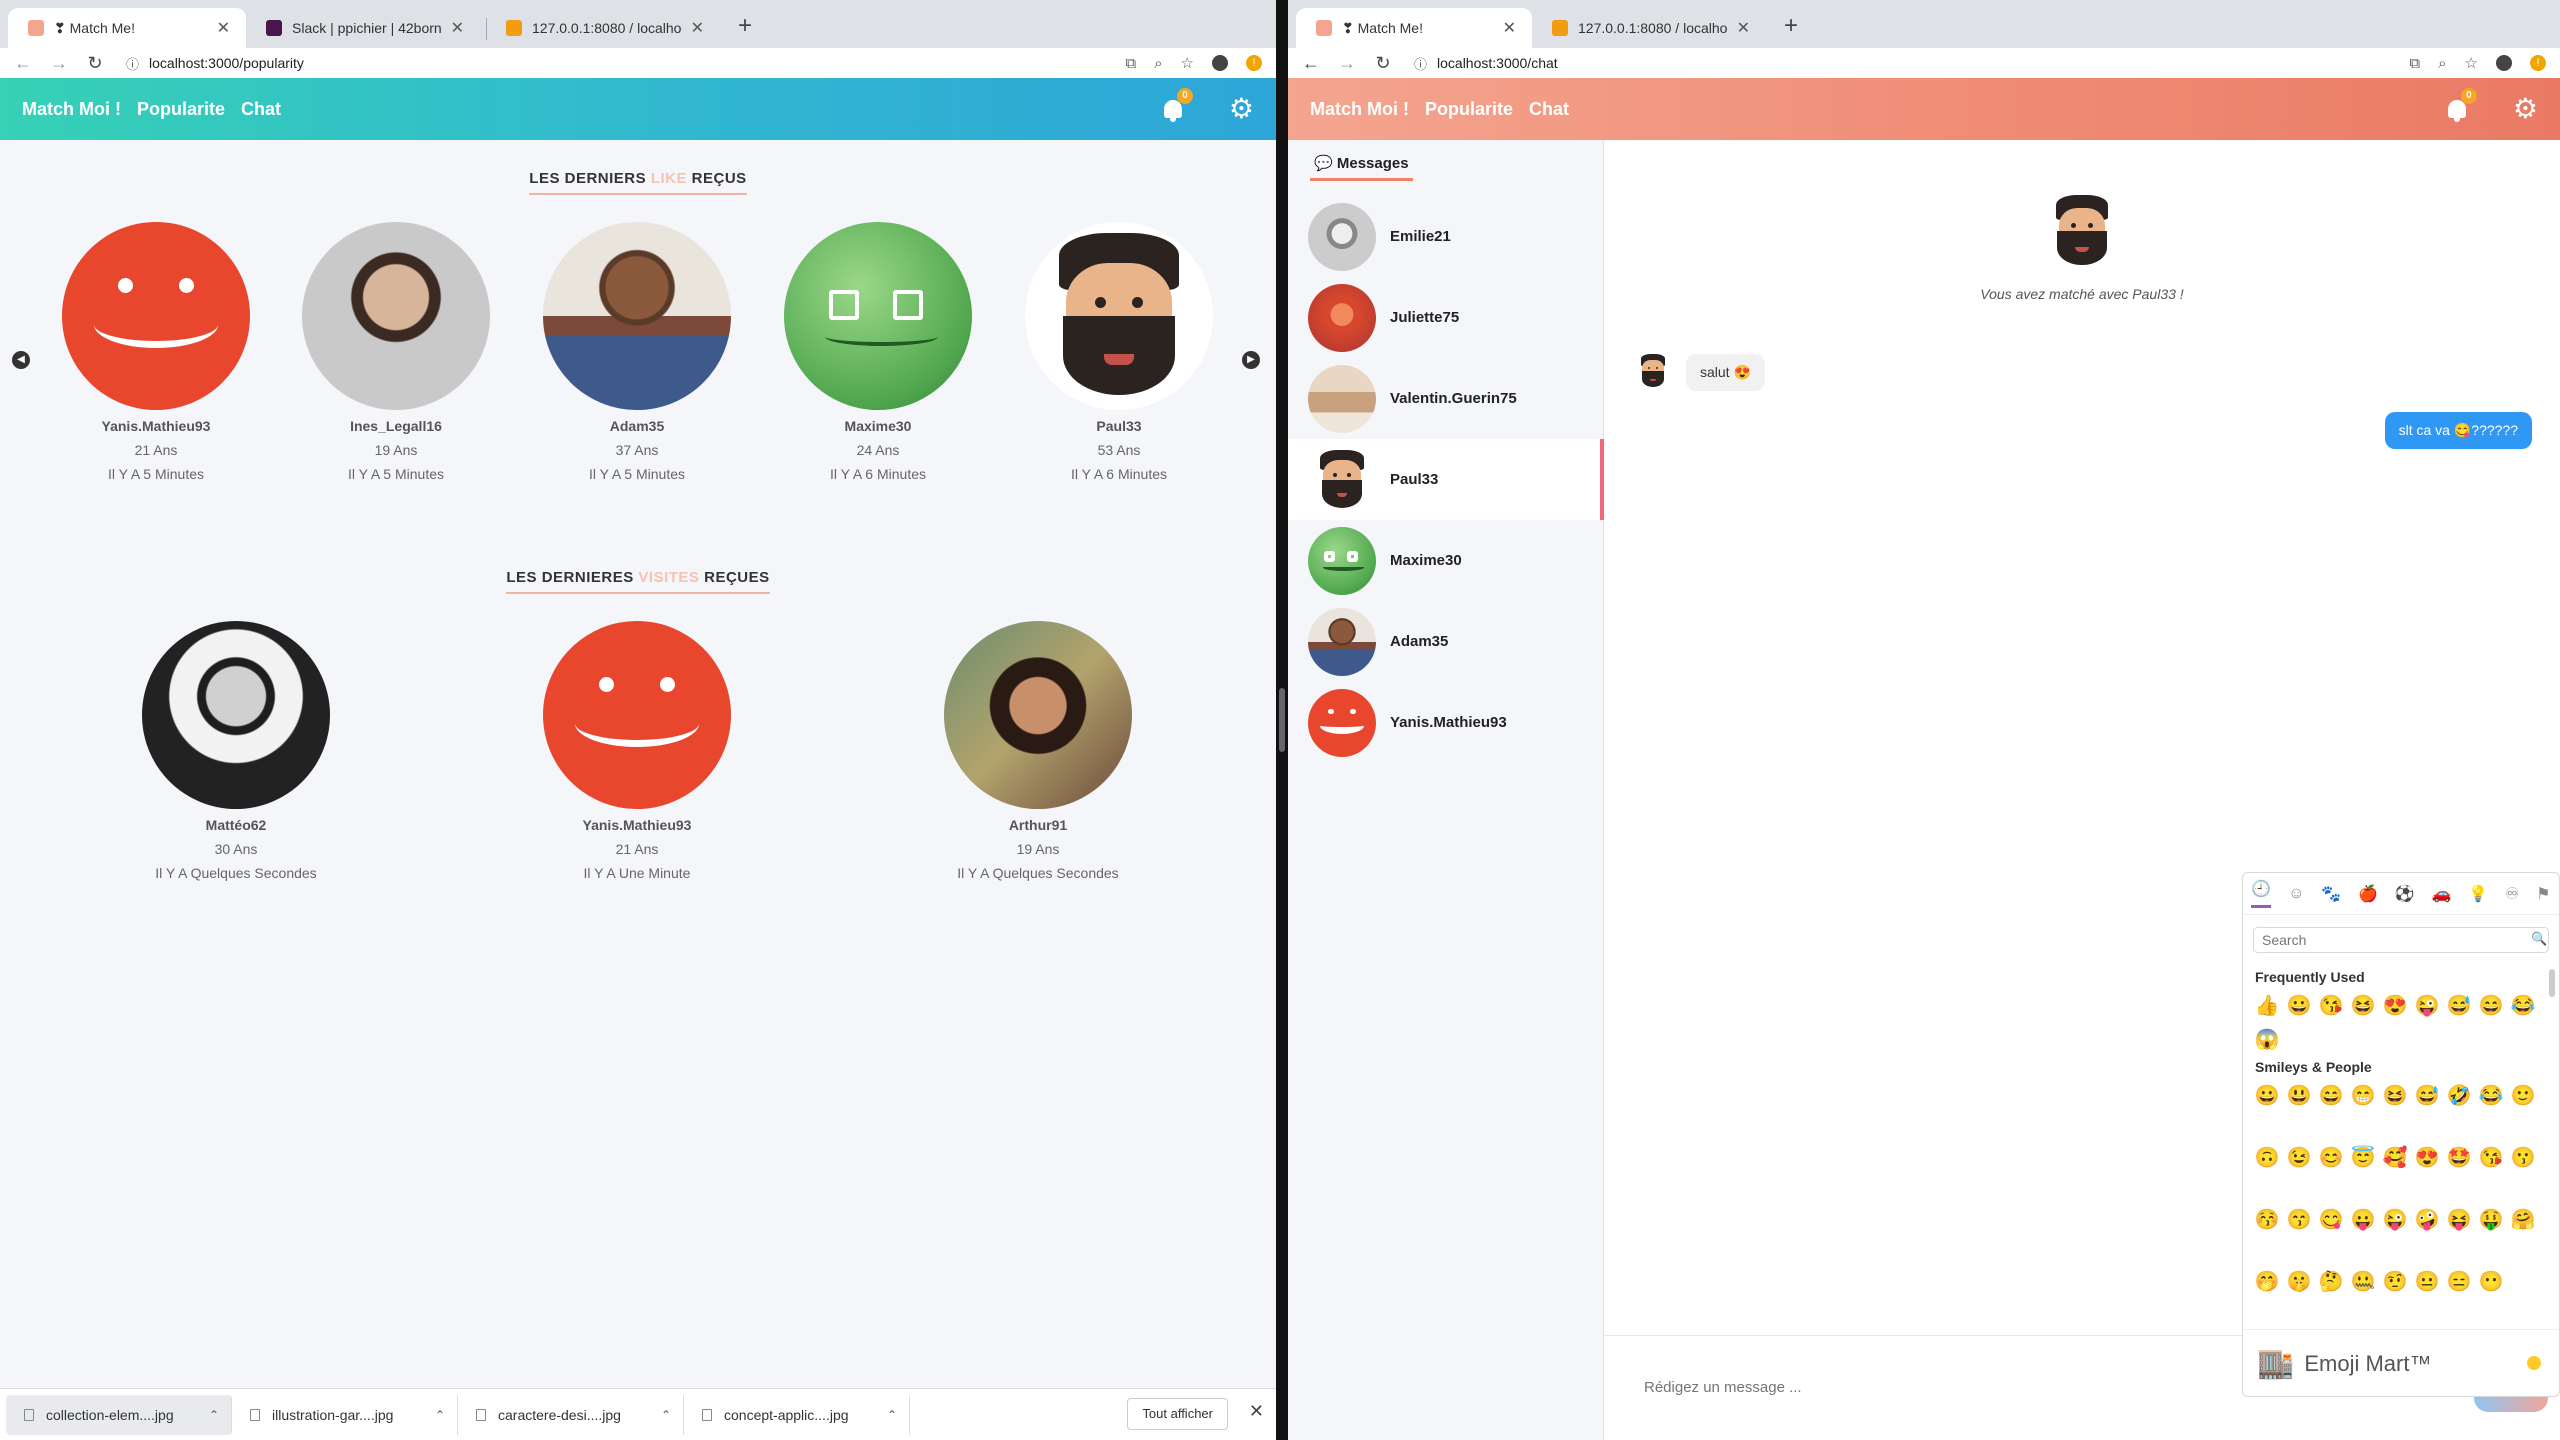  What do you see at coordinates (2395, 1006) in the screenshot?
I see `emoji-button: 😍` at bounding box center [2395, 1006].